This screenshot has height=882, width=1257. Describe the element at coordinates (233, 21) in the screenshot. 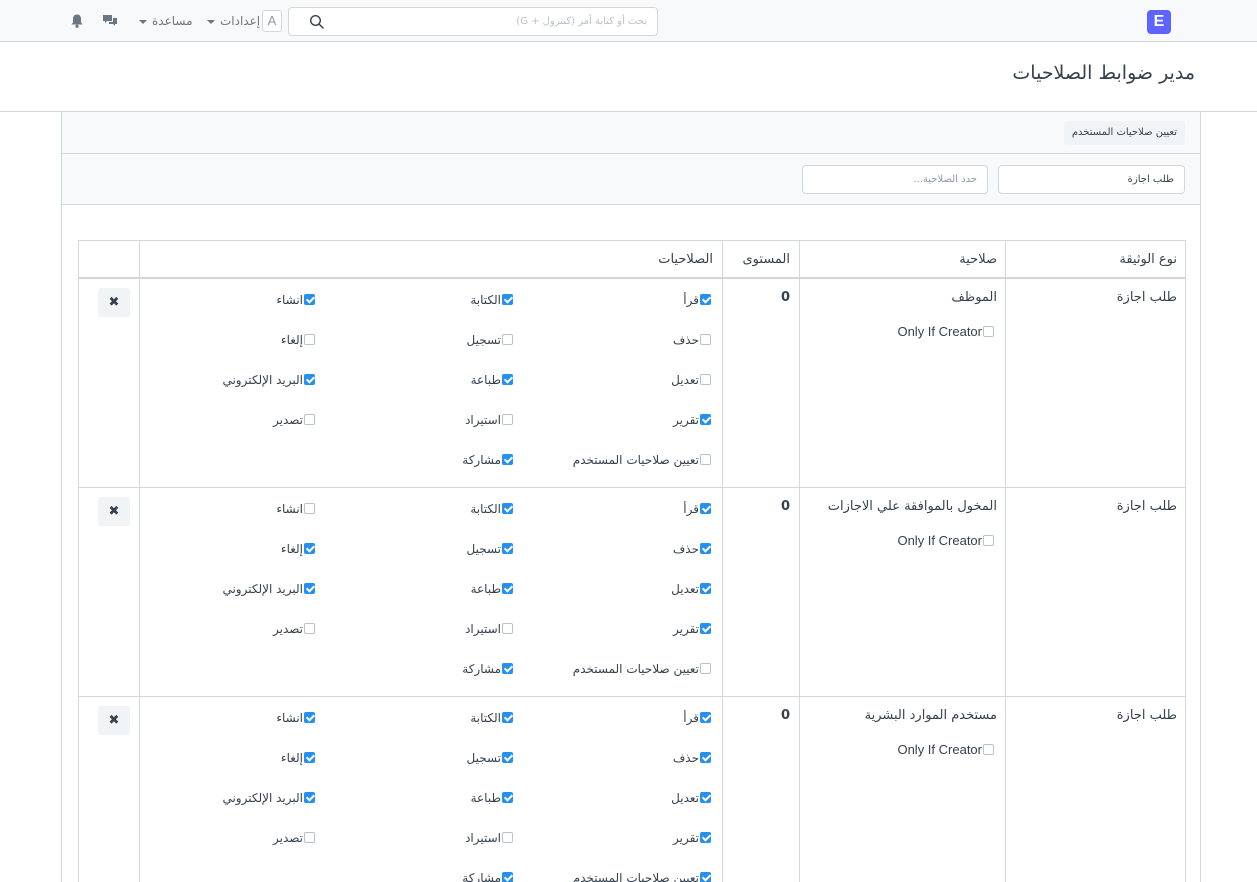

I see `settings-dropdown: إعدادات` at that location.